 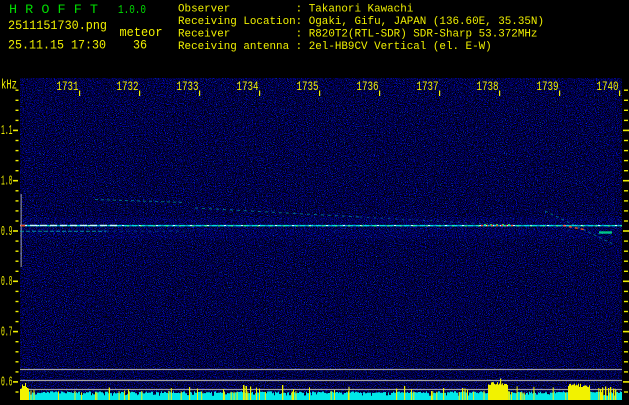 I want to click on svg-text: 1731, so click(x=68, y=86).